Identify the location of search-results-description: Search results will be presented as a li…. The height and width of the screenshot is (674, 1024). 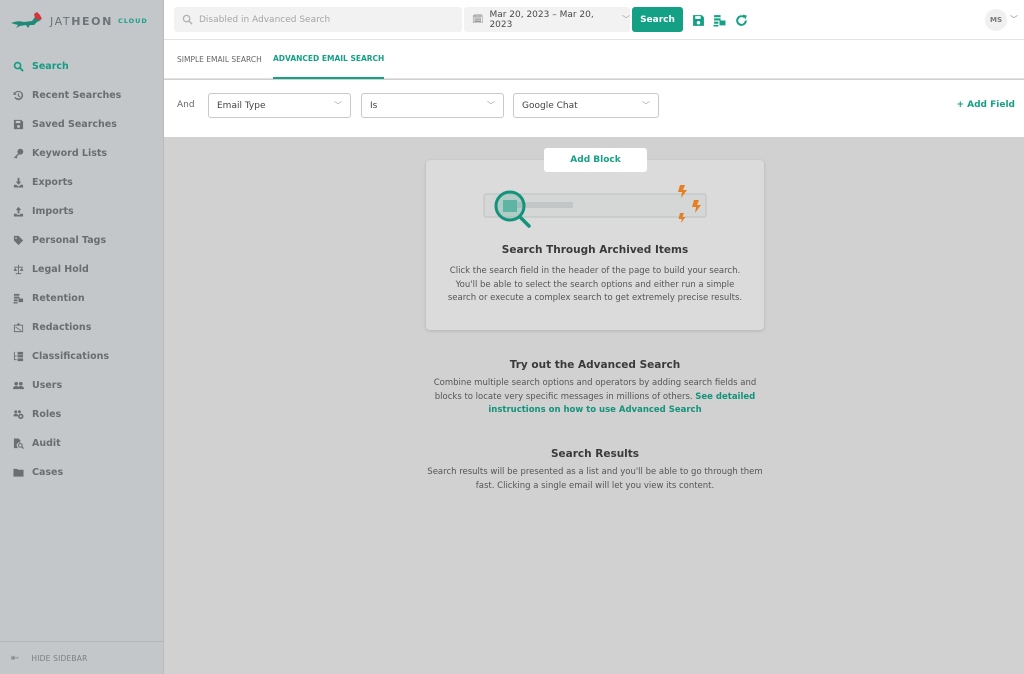
(595, 479).